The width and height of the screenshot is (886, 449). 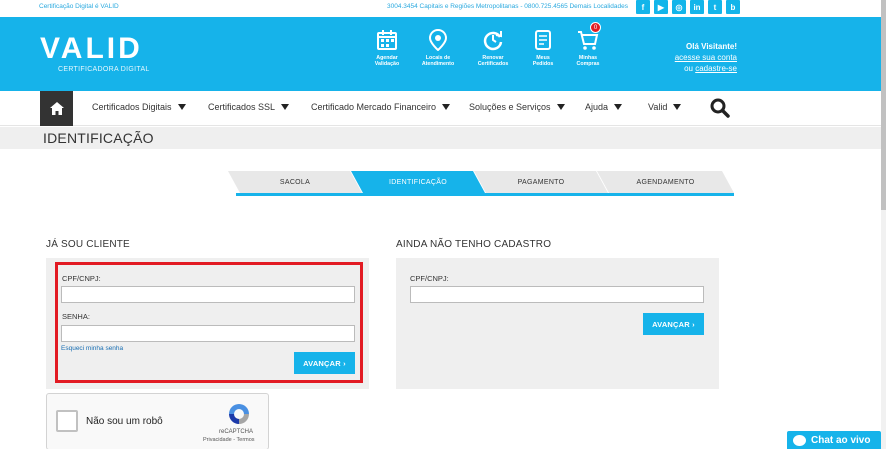 What do you see at coordinates (841, 440) in the screenshot?
I see `live-chat-label: Chat ao vivo` at bounding box center [841, 440].